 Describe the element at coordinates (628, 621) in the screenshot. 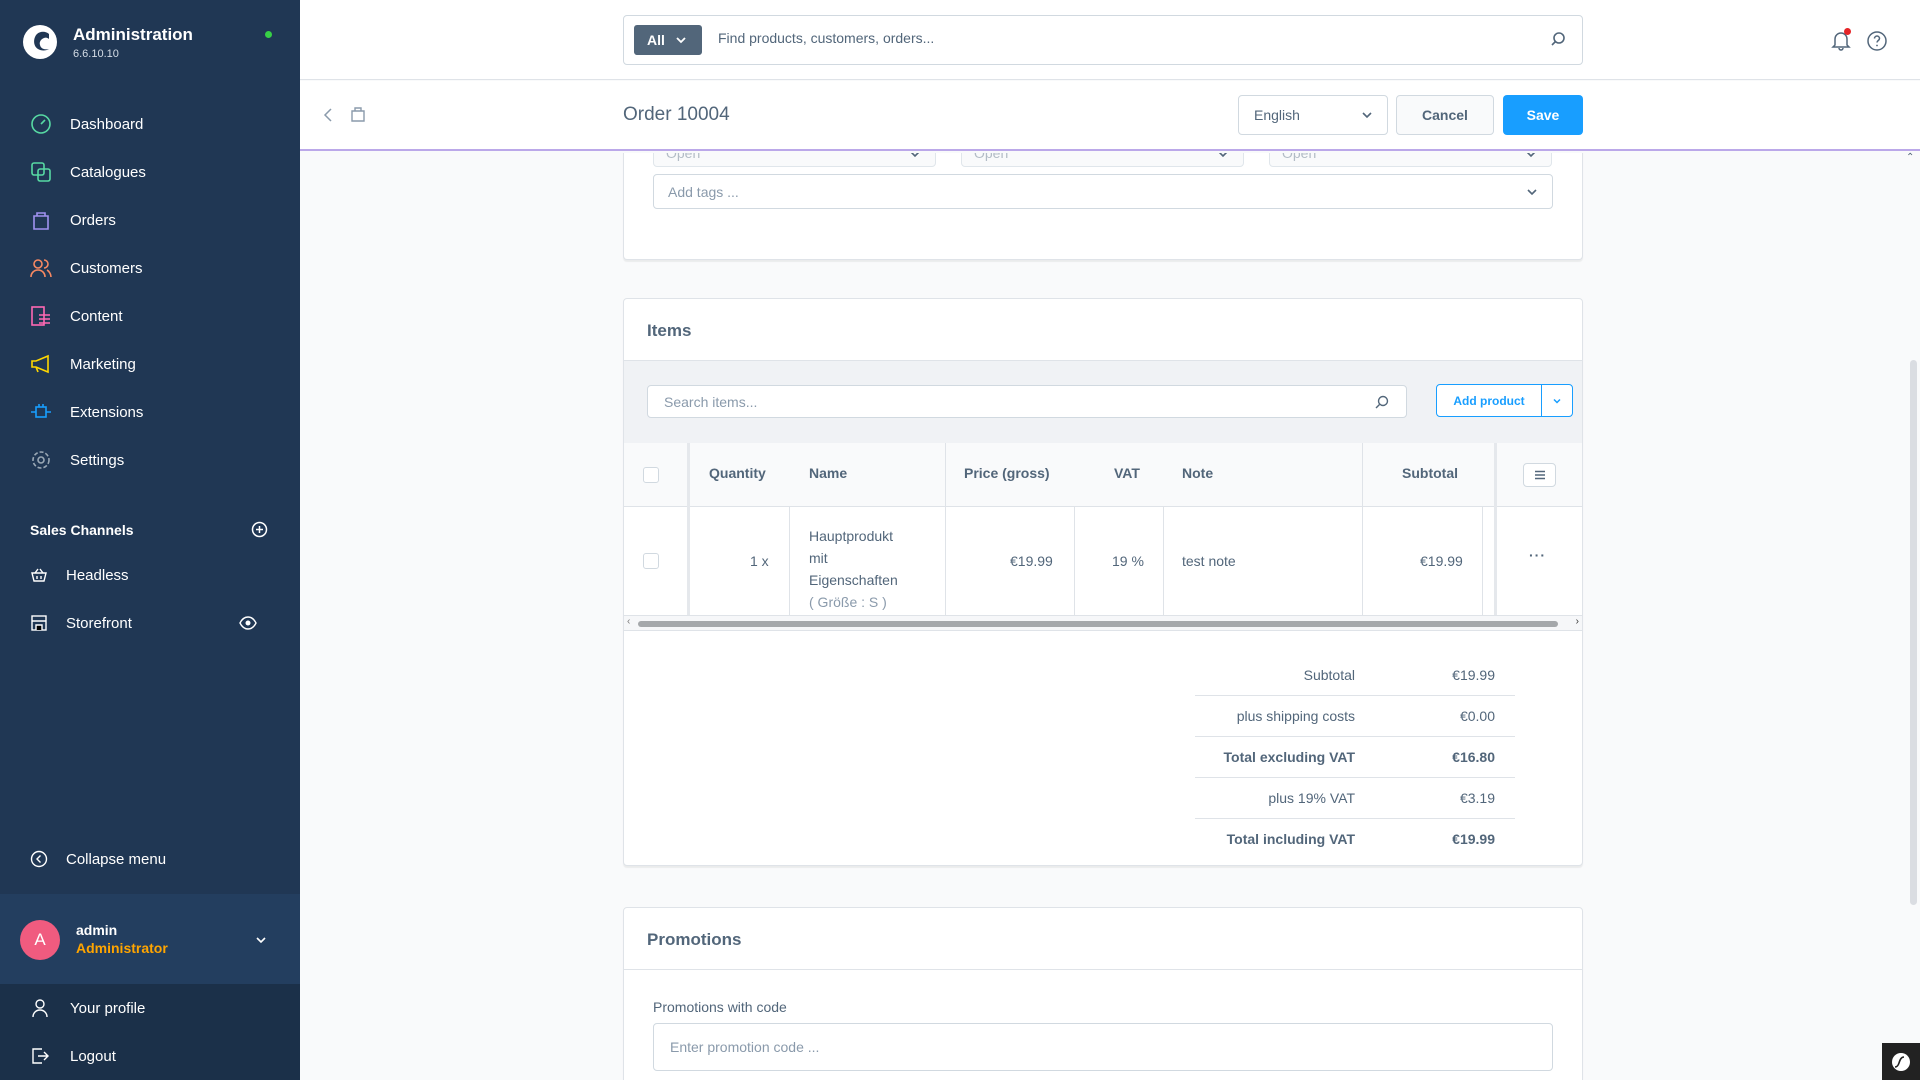

I see `scroll-left-arrow-icon: ‹` at that location.